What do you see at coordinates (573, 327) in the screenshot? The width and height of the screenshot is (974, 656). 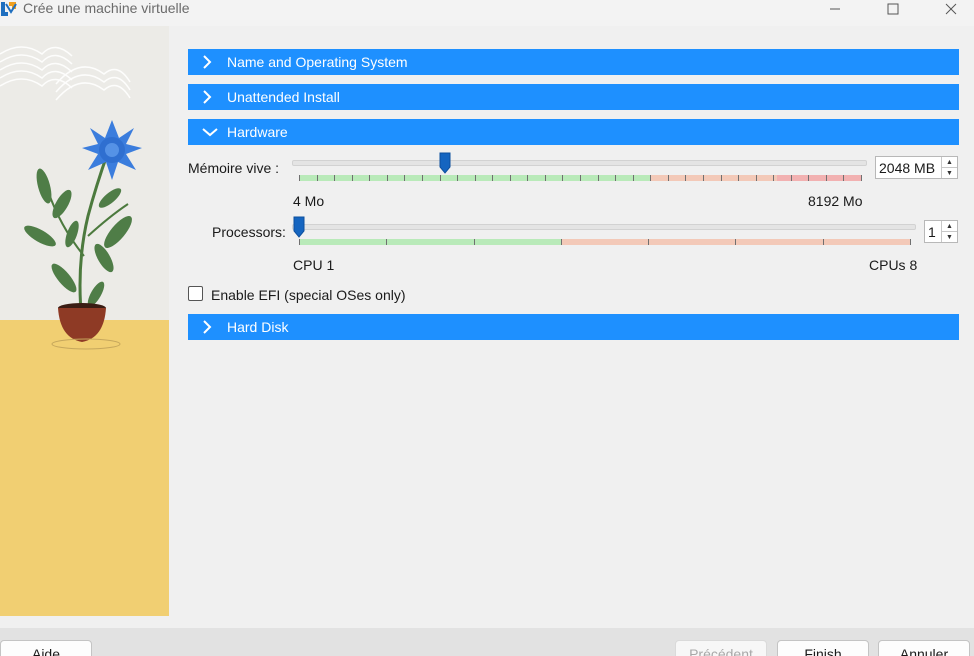 I see `section-hard-disk: Hard Disk` at bounding box center [573, 327].